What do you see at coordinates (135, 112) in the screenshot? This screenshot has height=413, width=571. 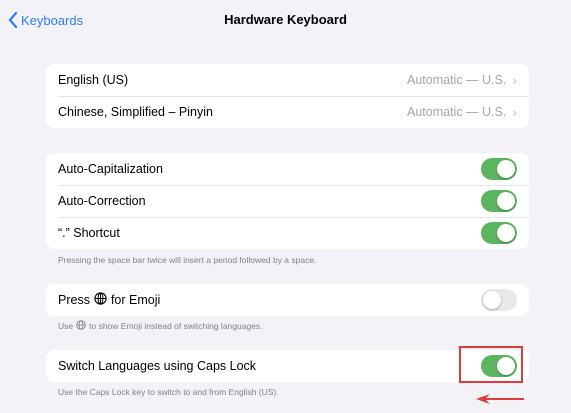 I see `language-label: Chinese, Simplified – Pinyin` at bounding box center [135, 112].